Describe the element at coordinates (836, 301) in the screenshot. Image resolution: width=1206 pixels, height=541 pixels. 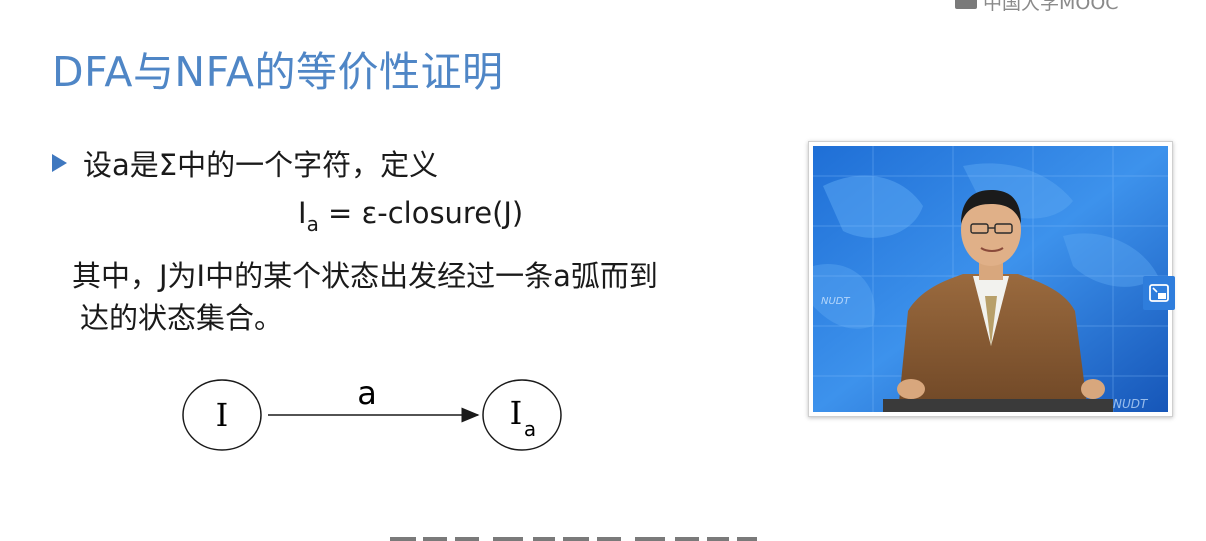
I see `video-watermark-left: NUDT` at that location.